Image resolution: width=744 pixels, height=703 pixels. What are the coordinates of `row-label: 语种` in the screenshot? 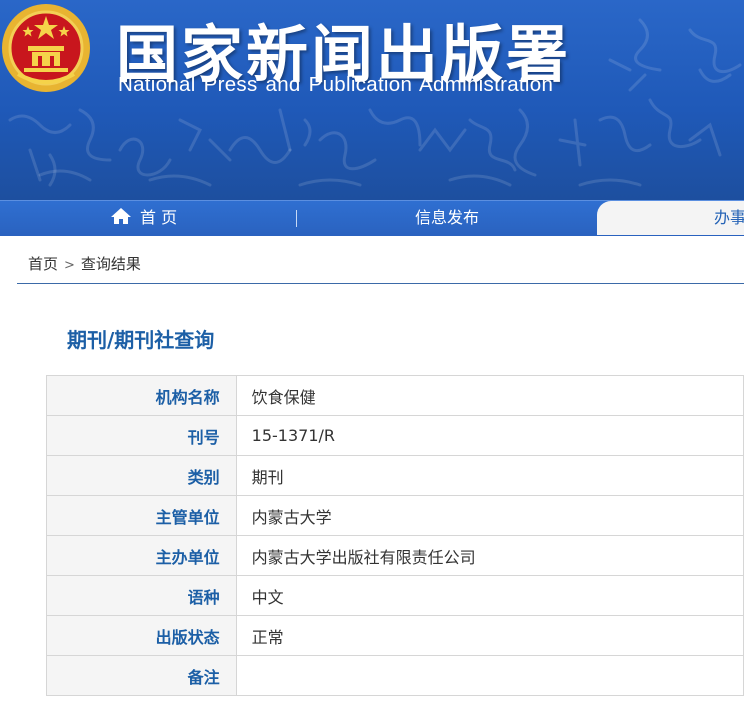 It's located at (141, 595).